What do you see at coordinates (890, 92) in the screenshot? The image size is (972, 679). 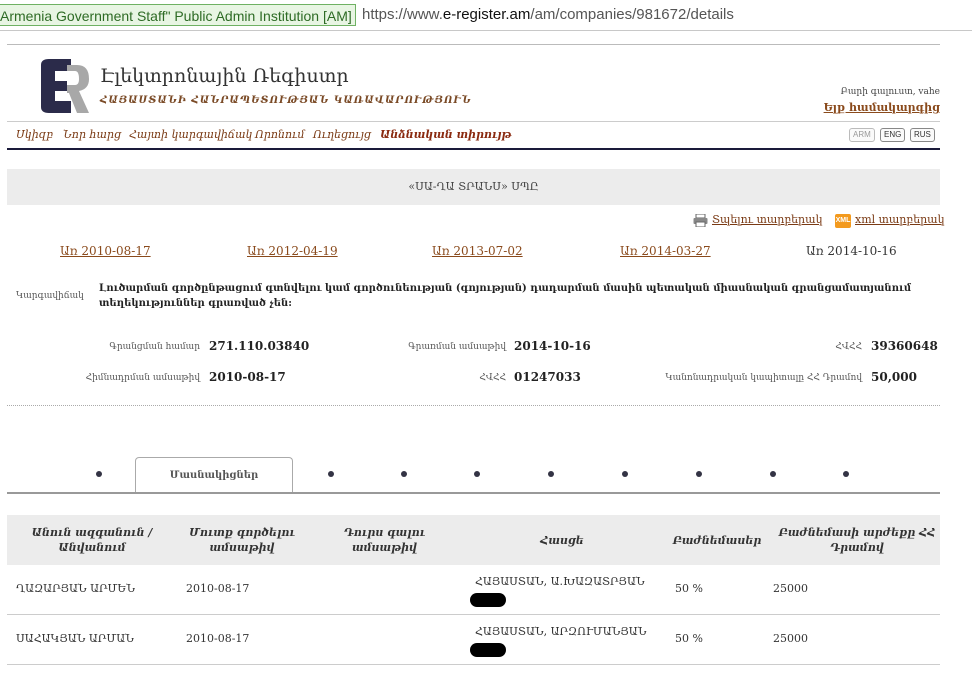 I see `welcome-text: Բարի գալուստ, vahe` at bounding box center [890, 92].